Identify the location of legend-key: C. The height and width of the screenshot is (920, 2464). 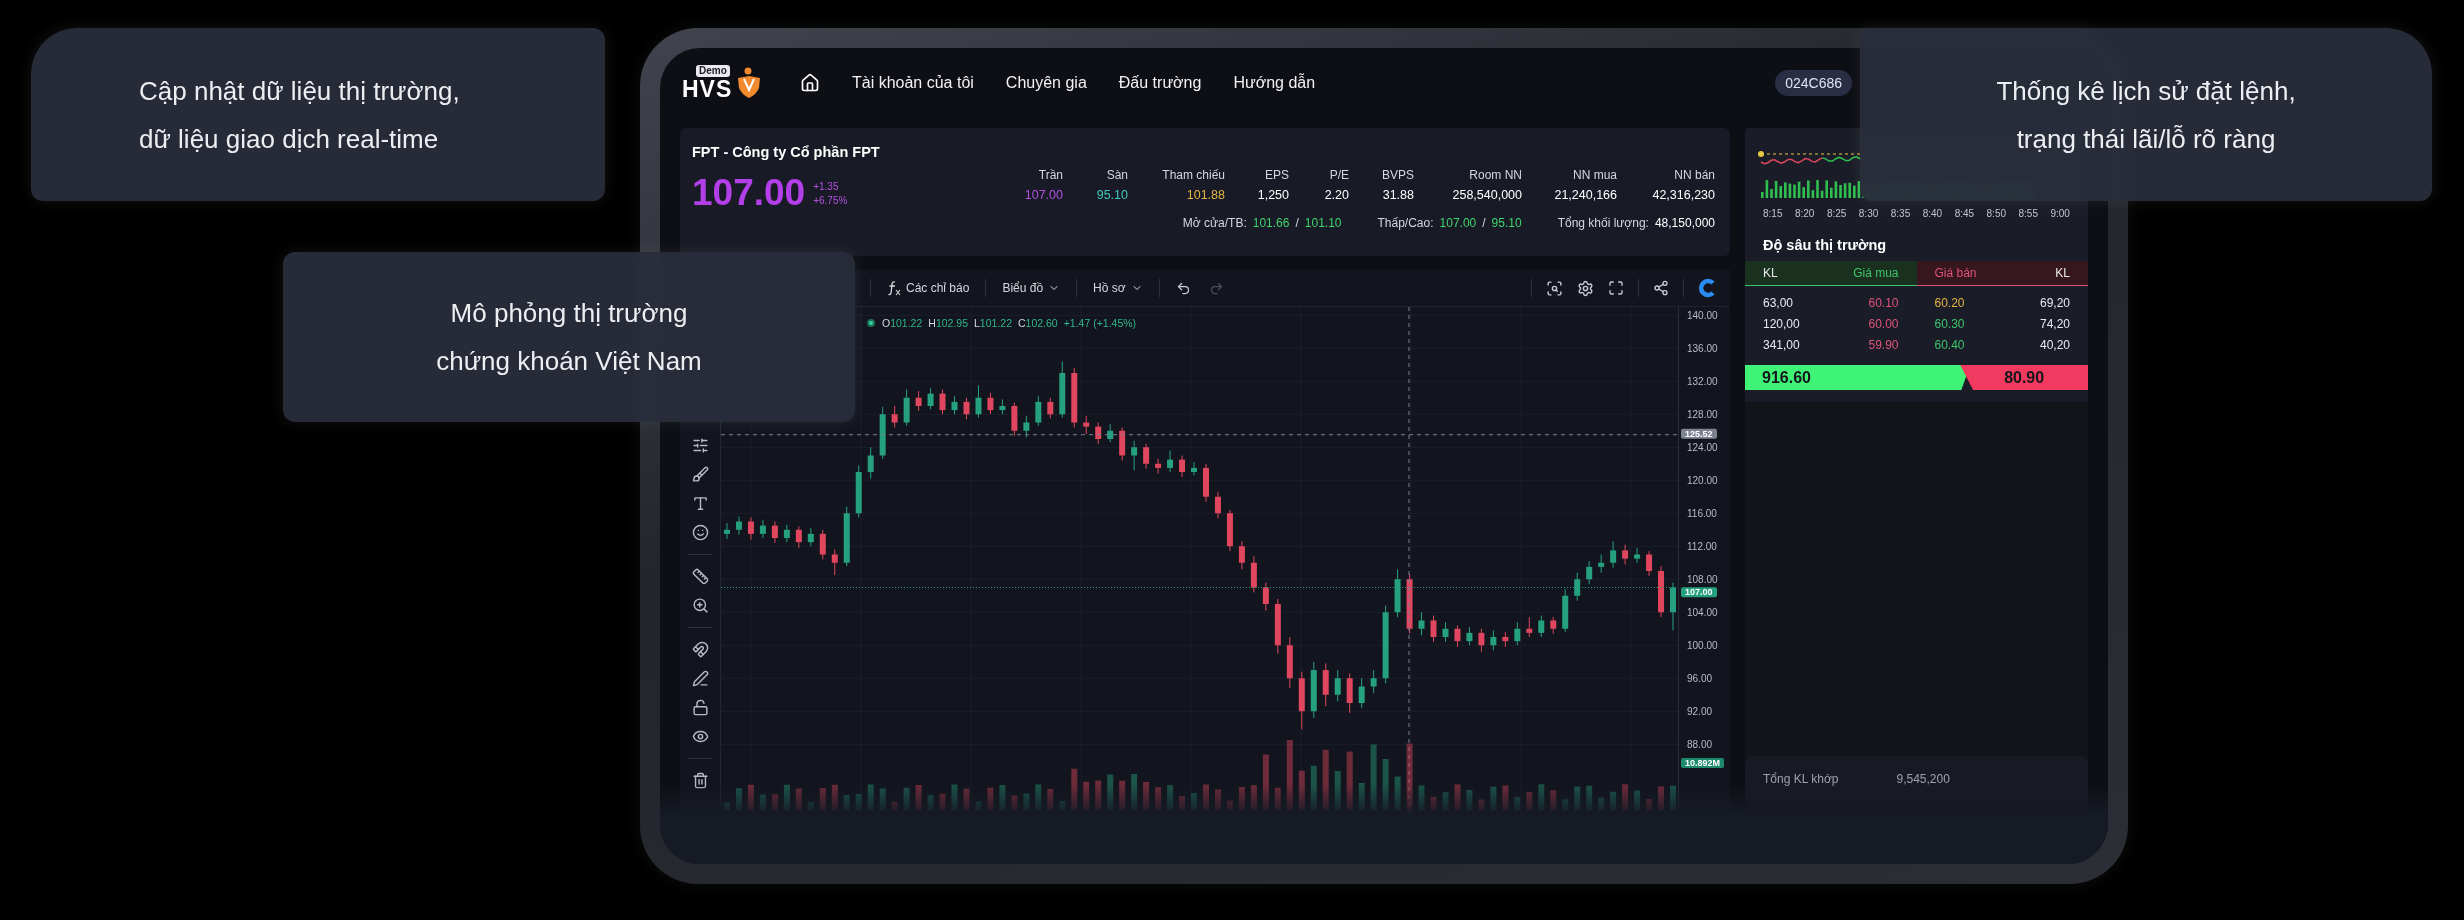
(1022, 323).